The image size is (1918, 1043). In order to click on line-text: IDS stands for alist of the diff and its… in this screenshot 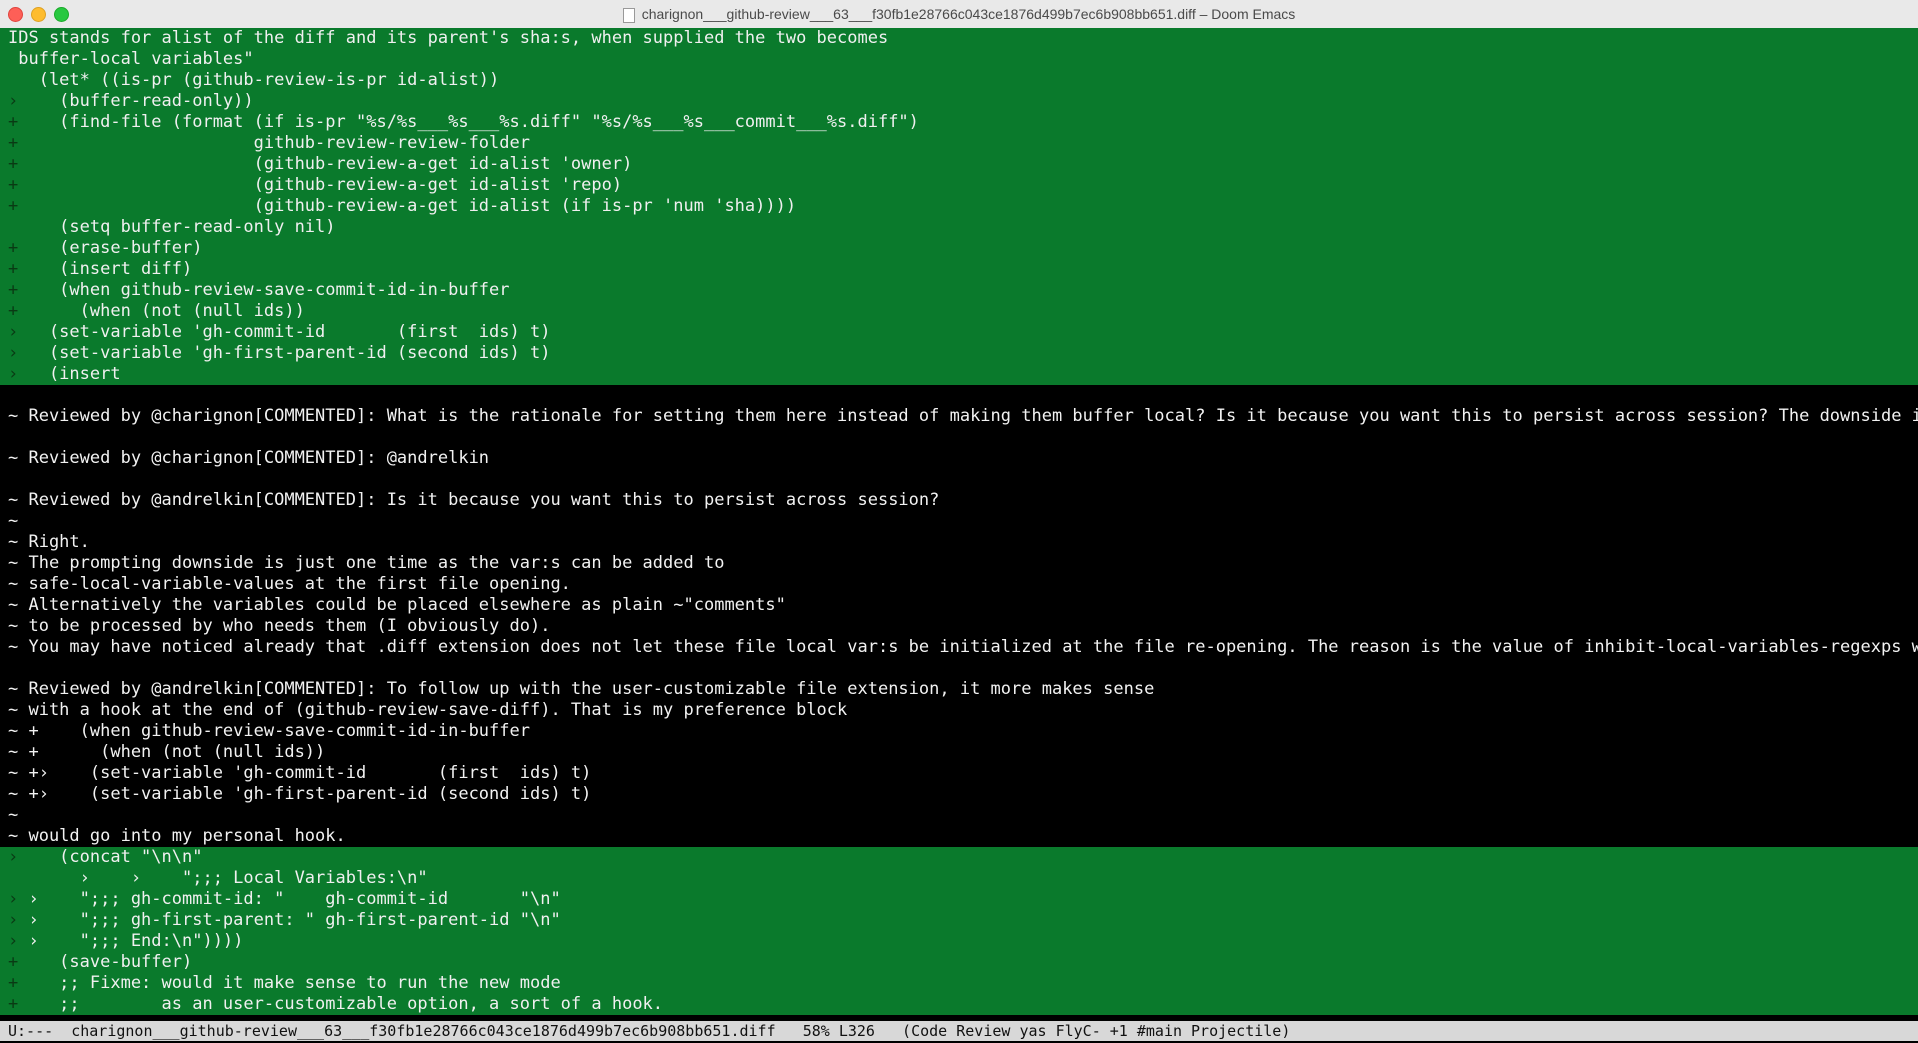, I will do `click(448, 38)`.